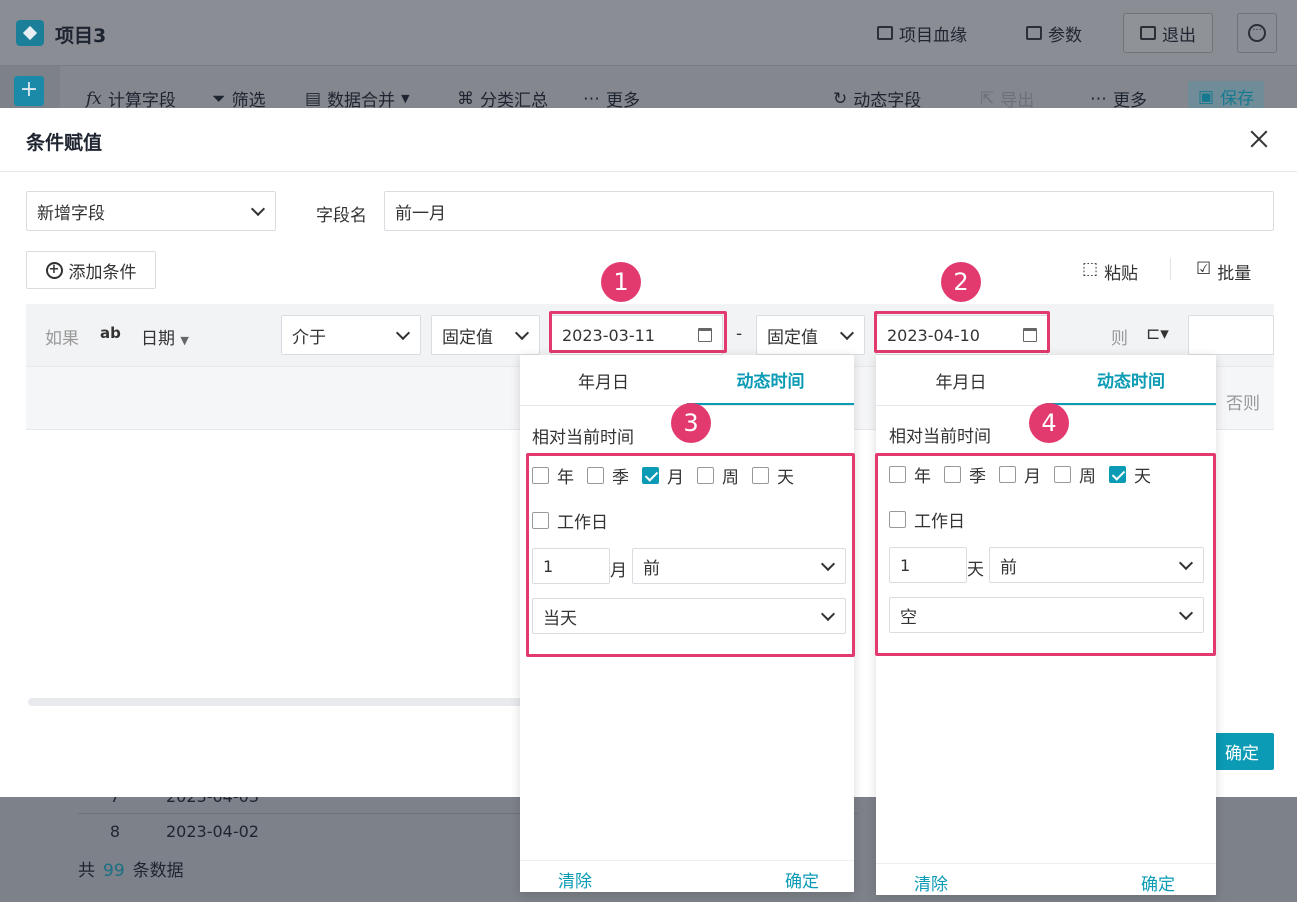 The image size is (1297, 902). Describe the element at coordinates (102, 272) in the screenshot. I see `add-condition-label: 添加条件` at that location.